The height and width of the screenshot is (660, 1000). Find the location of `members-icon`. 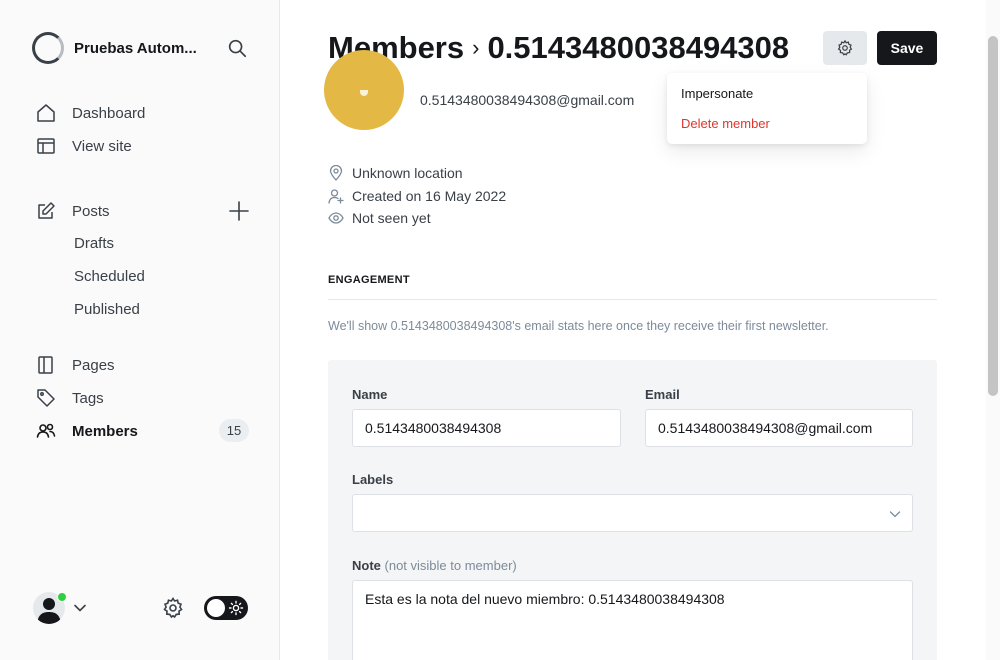

members-icon is located at coordinates (46, 431).